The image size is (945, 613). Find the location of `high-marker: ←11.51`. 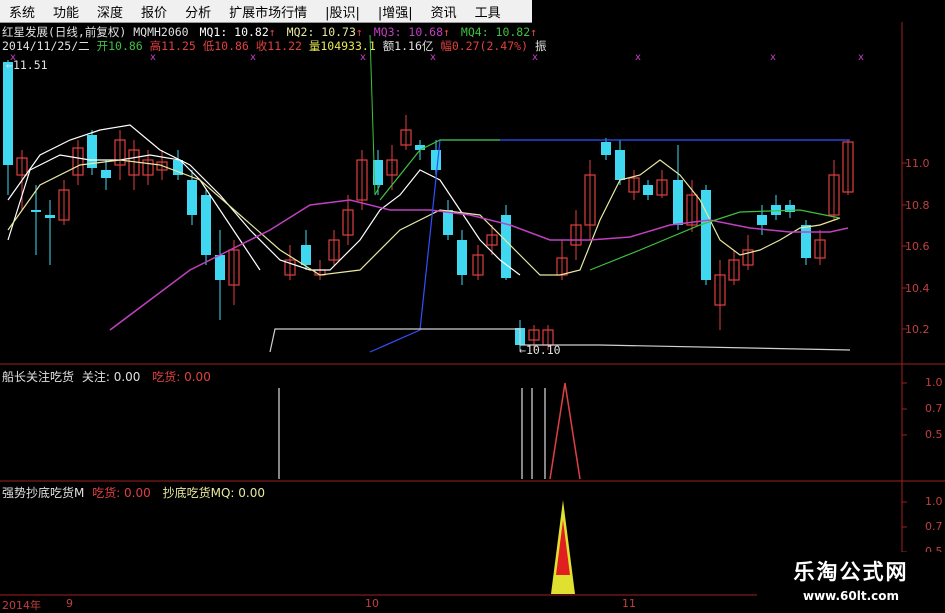

high-marker: ←11.51 is located at coordinates (27, 65).